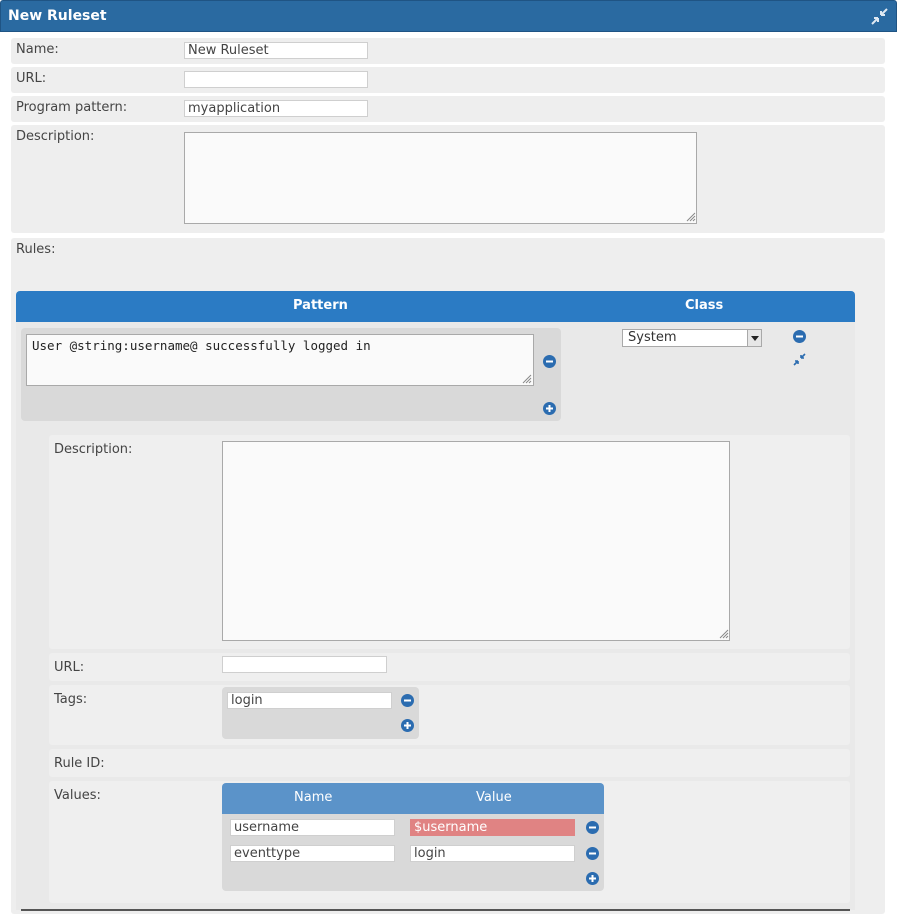 This screenshot has width=900, height=914. I want to click on description-label: Description:, so click(55, 136).